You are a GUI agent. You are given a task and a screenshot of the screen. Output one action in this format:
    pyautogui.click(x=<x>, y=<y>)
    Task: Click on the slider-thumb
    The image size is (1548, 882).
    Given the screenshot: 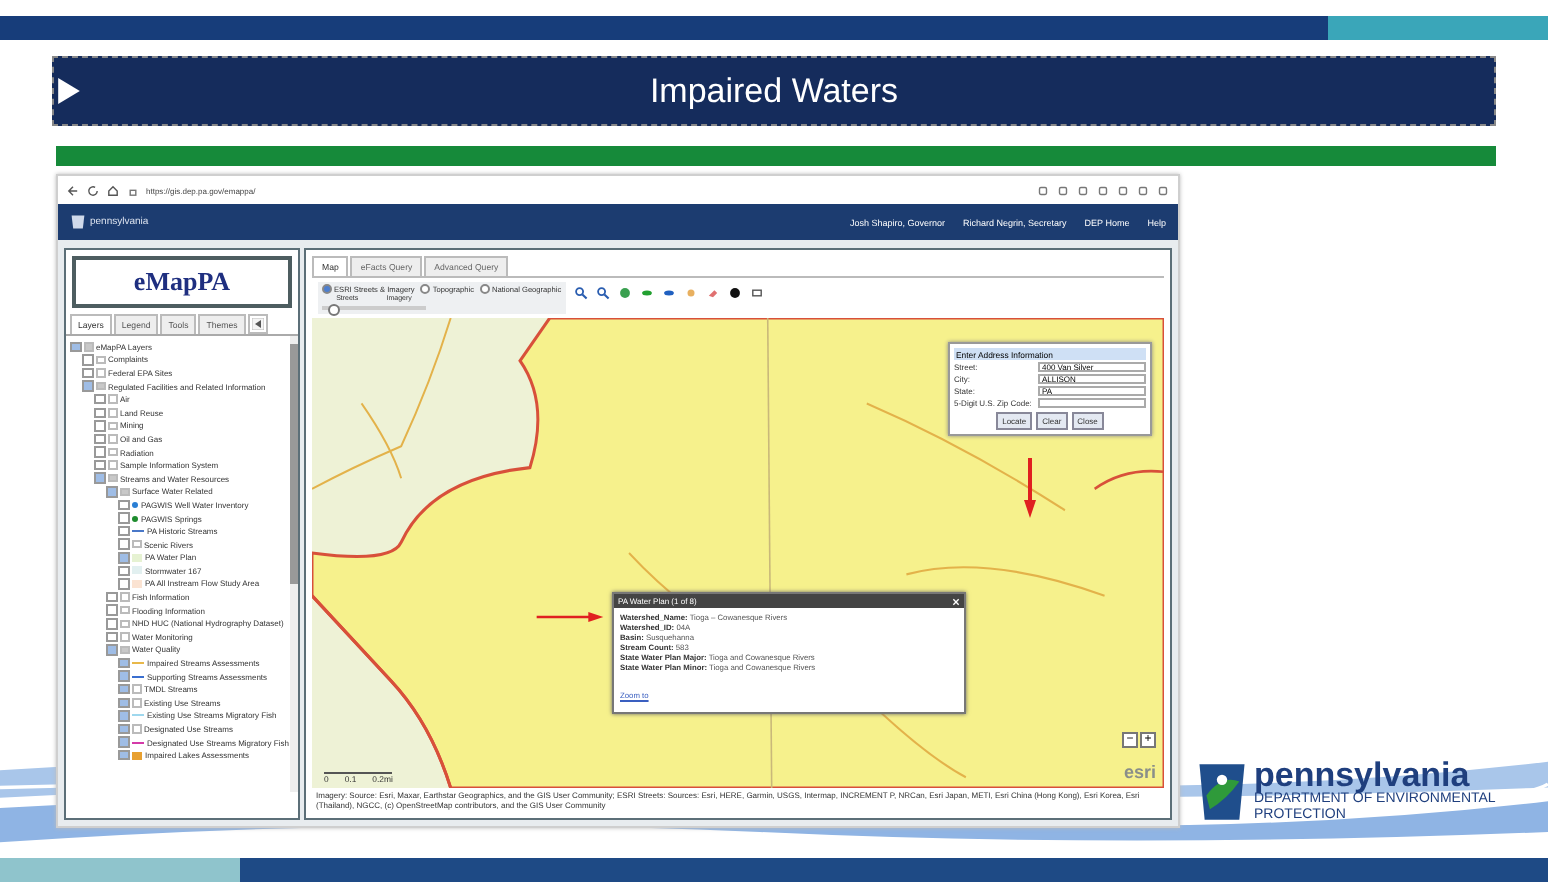 What is the action you would take?
    pyautogui.click(x=333, y=309)
    